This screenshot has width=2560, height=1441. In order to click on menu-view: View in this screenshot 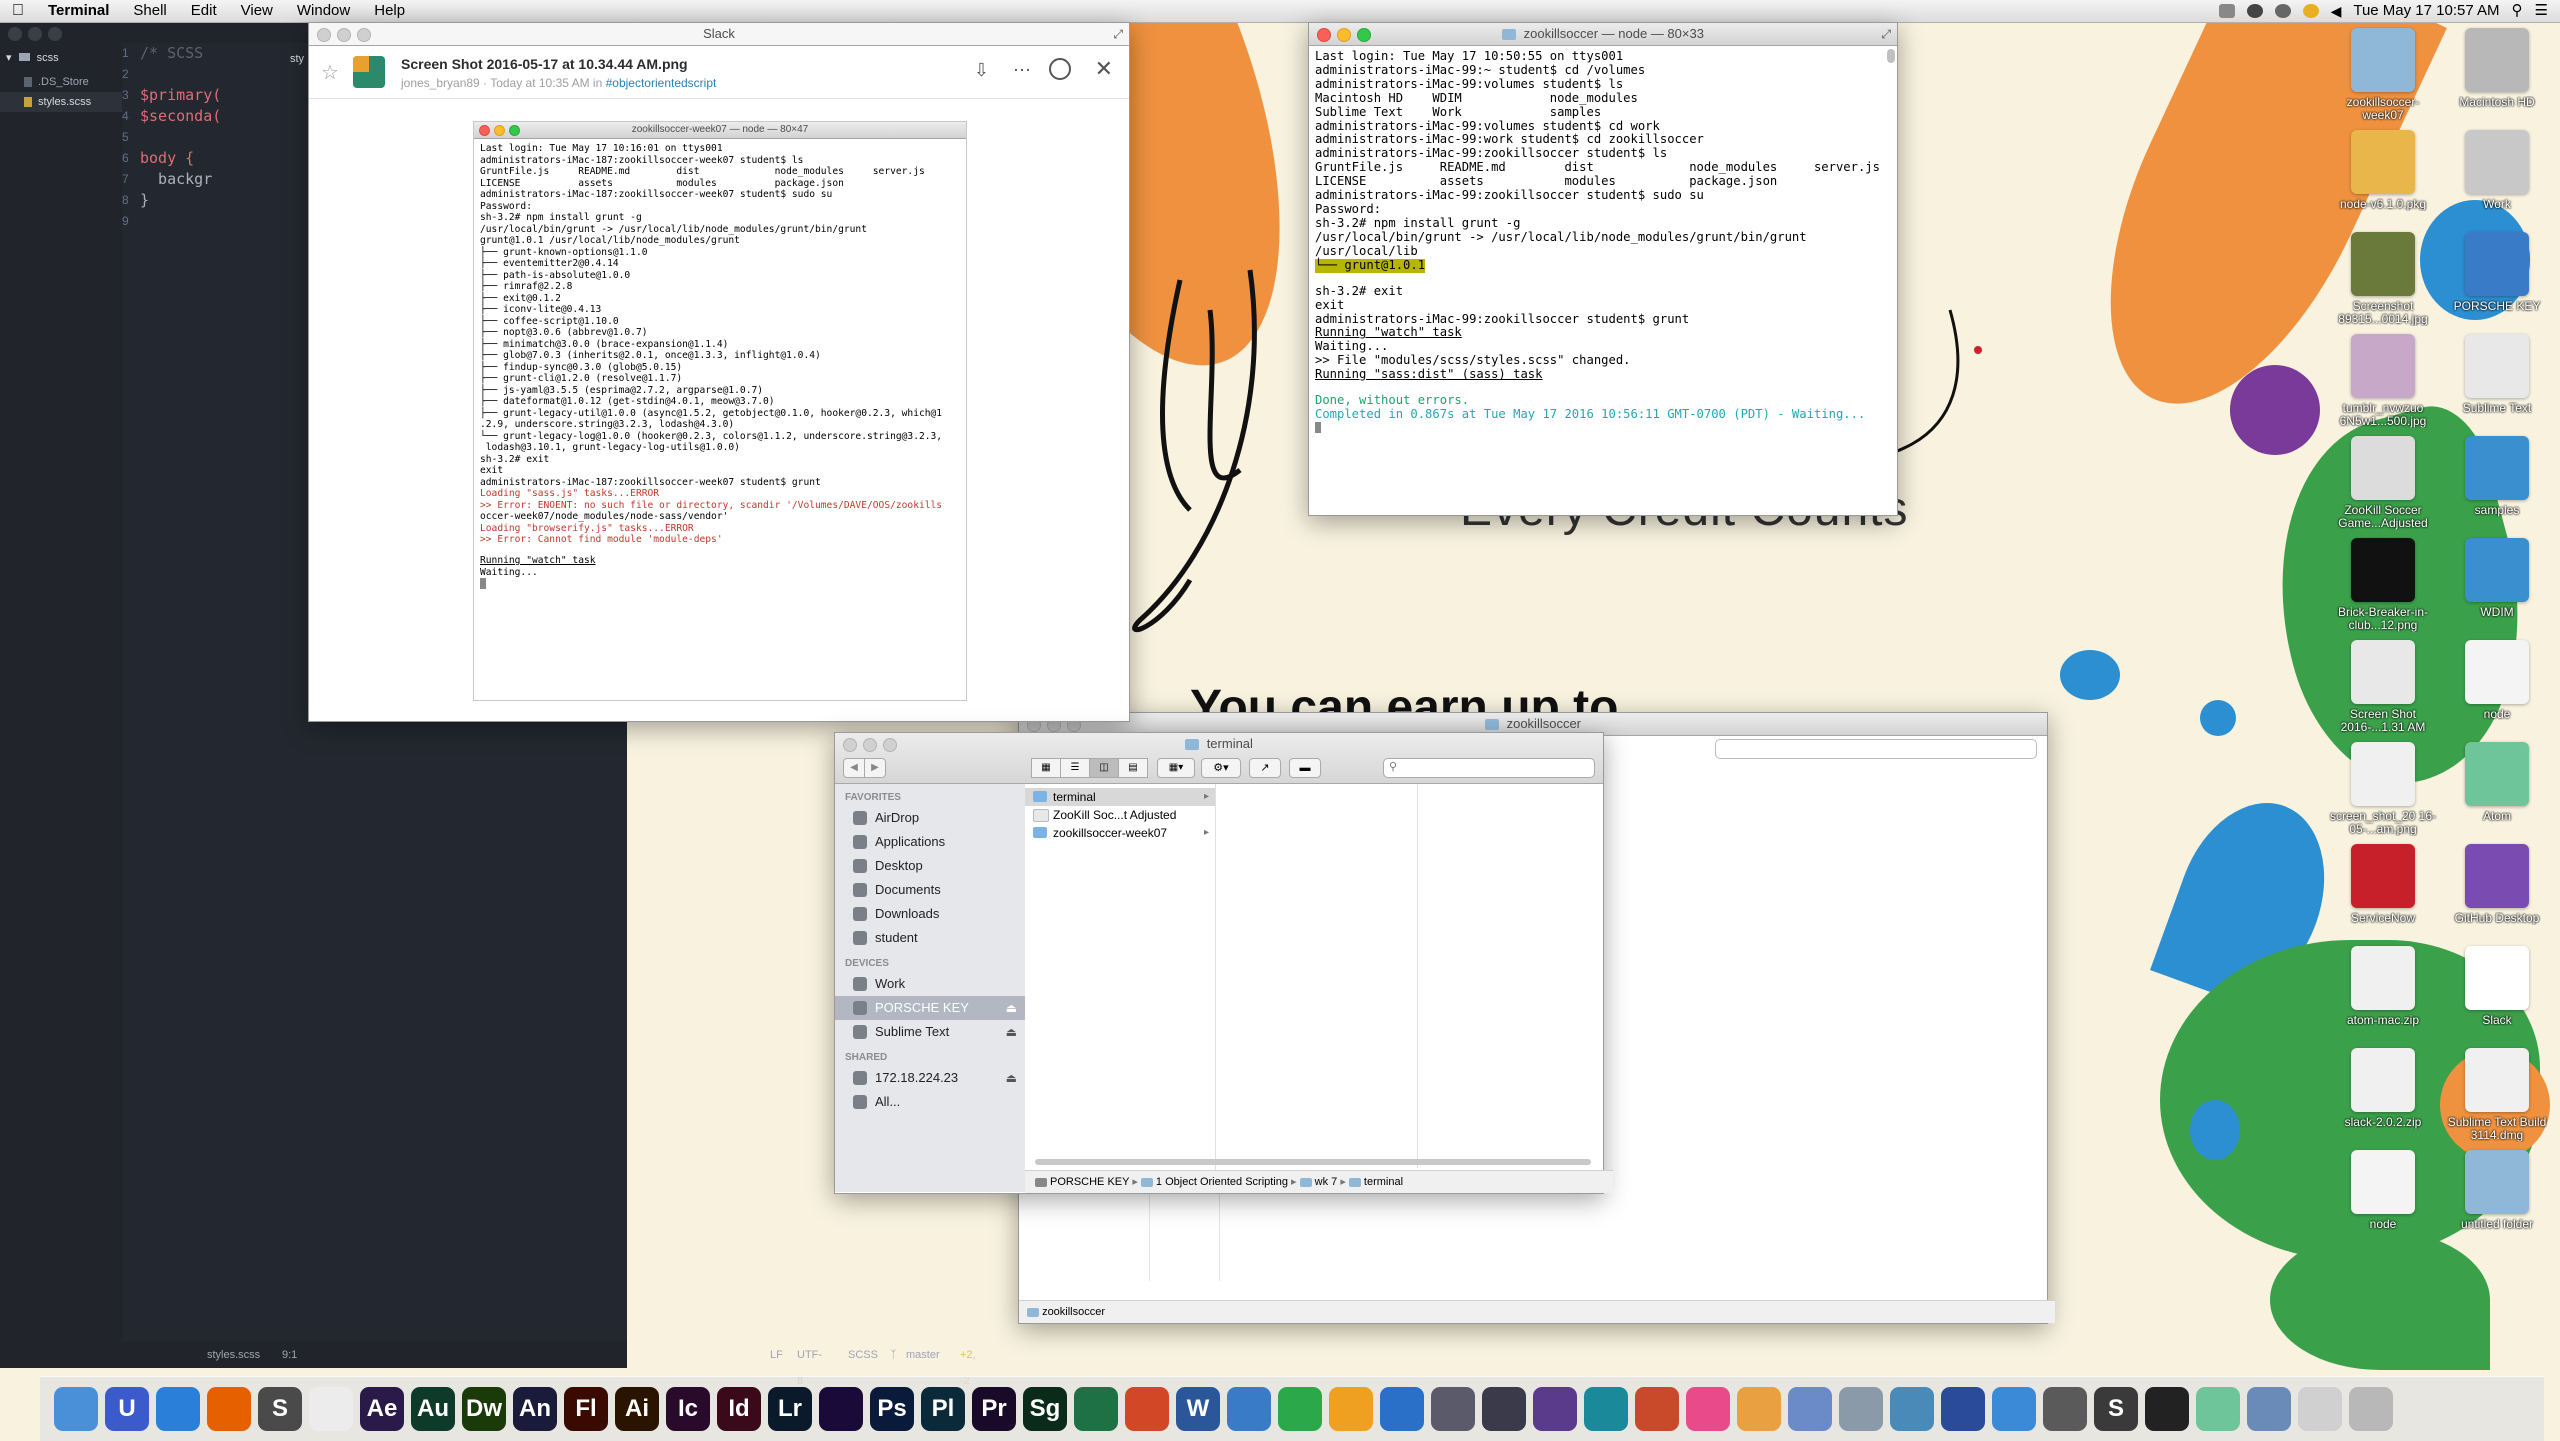, I will do `click(257, 11)`.